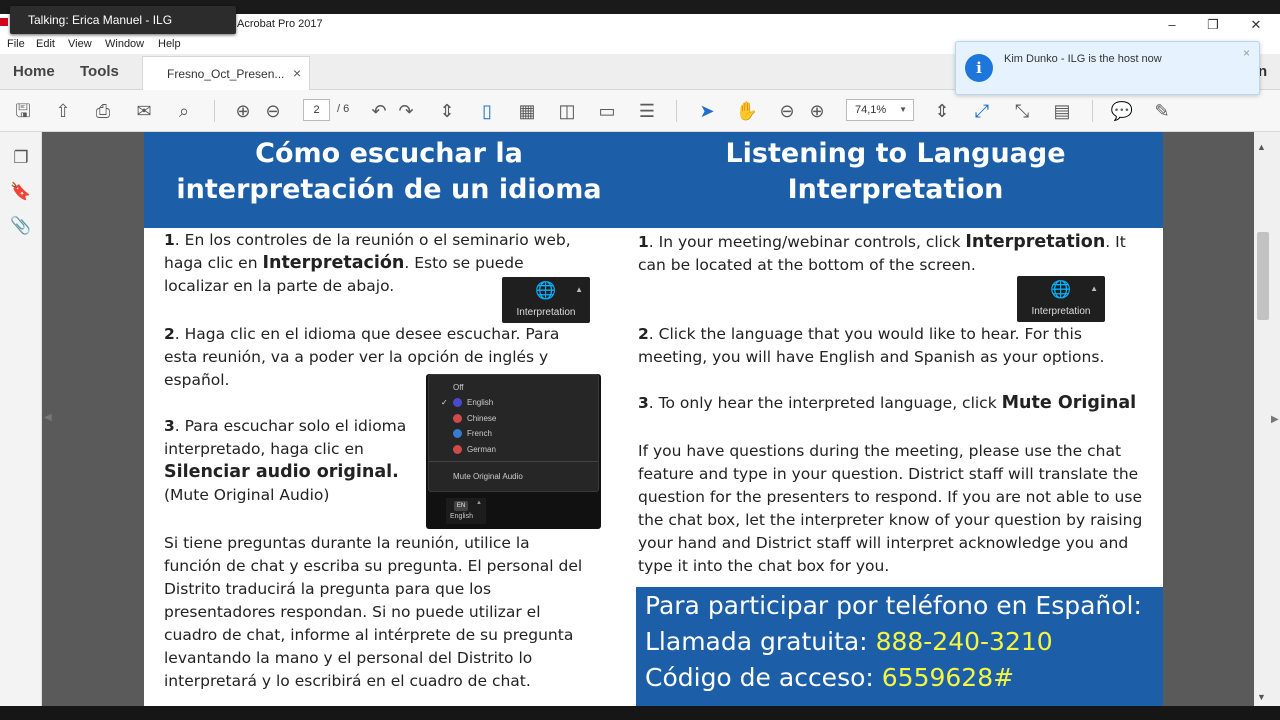 This screenshot has width=1280, height=720. I want to click on tab-tools: Tools, so click(99, 71).